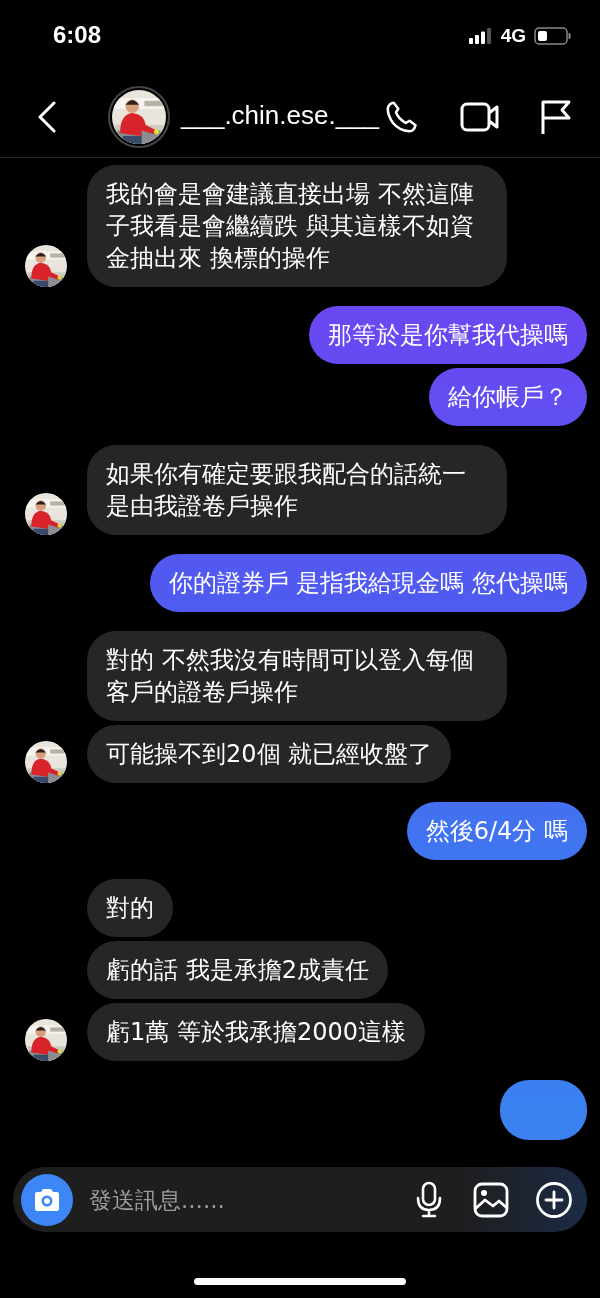 This screenshot has width=600, height=1298. I want to click on message-bubble: 你的證券戶 是指我給現金嗎 您代操嗎, so click(368, 583).